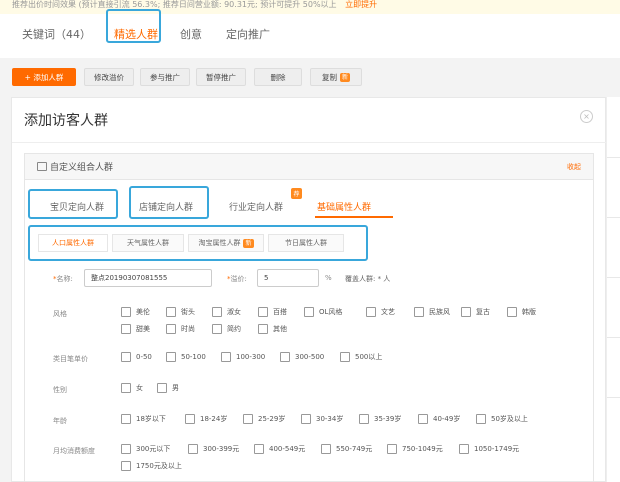 The width and height of the screenshot is (620, 482). Describe the element at coordinates (221, 77) in the screenshot. I see `pause-promotion-button: 暂停推广` at that location.